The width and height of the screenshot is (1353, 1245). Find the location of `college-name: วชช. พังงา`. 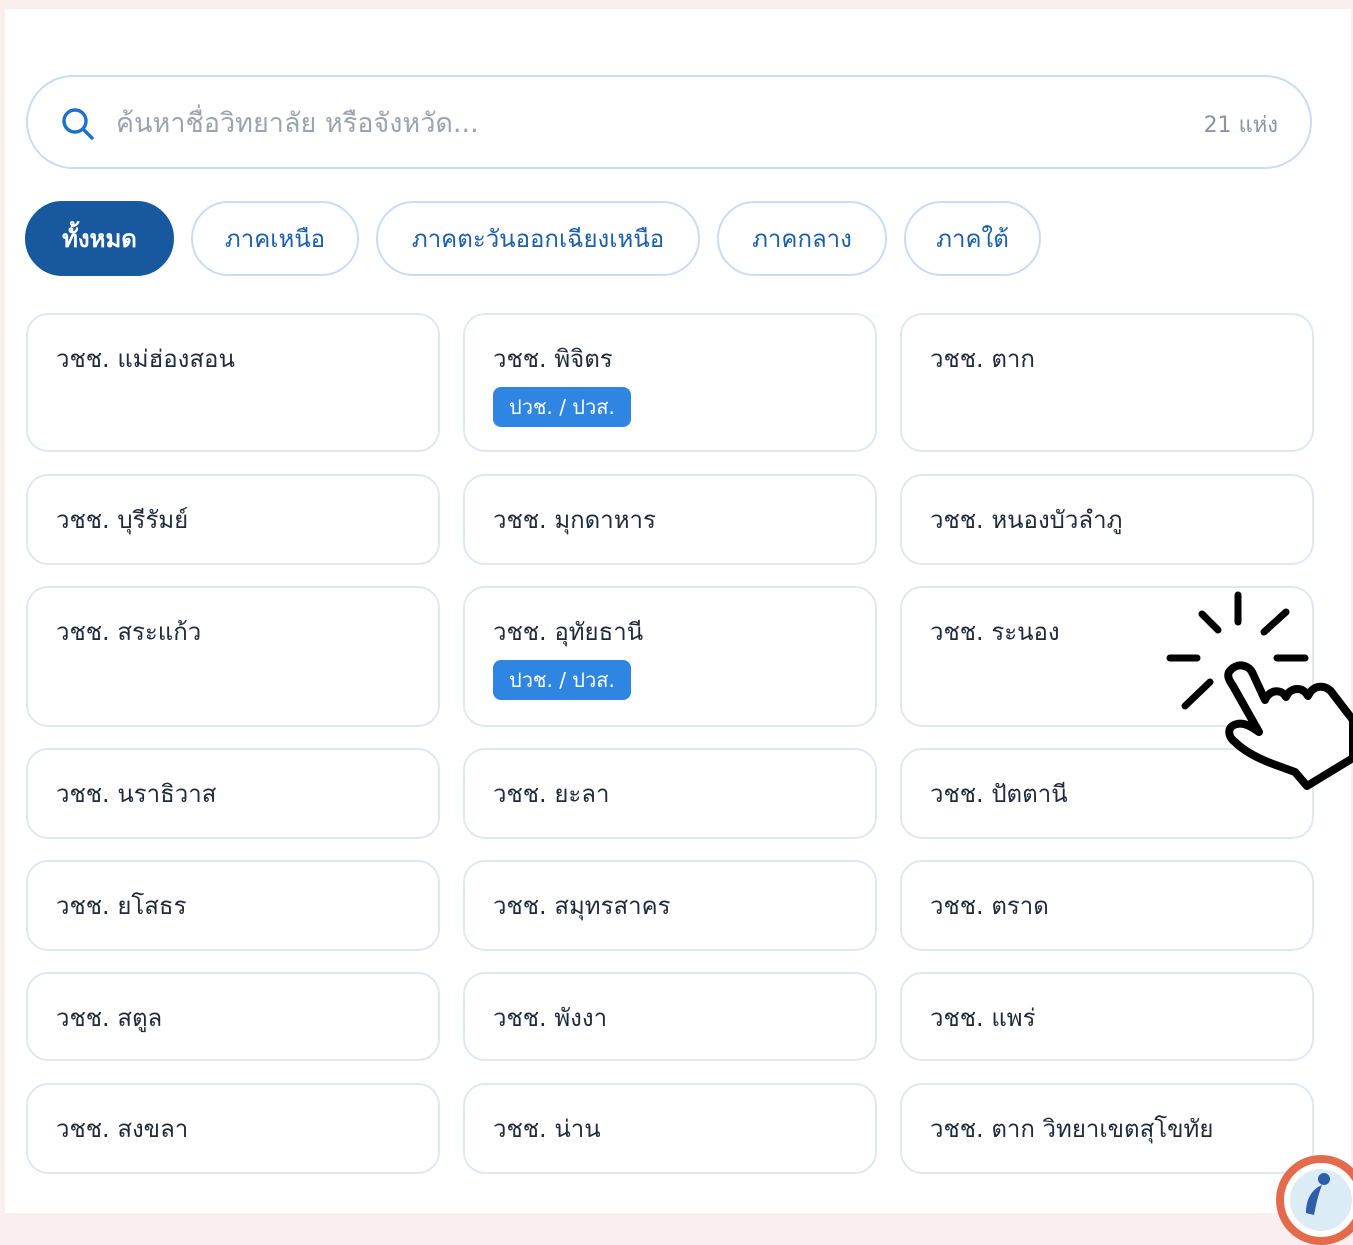

college-name: วชช. พังงา is located at coordinates (550, 1018).